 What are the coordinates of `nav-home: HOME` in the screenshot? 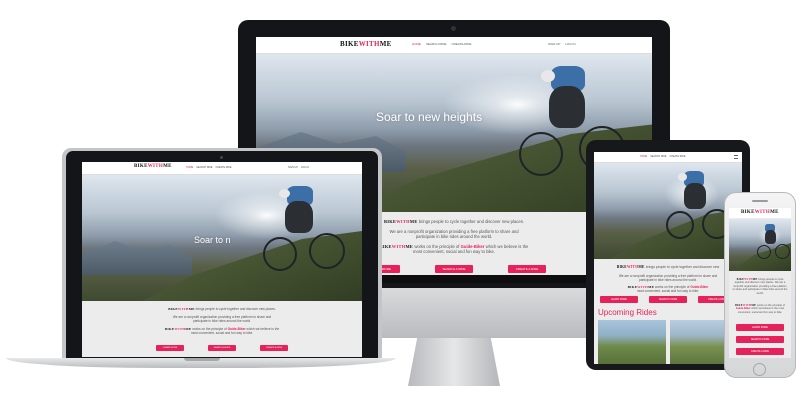 It's located at (416, 44).